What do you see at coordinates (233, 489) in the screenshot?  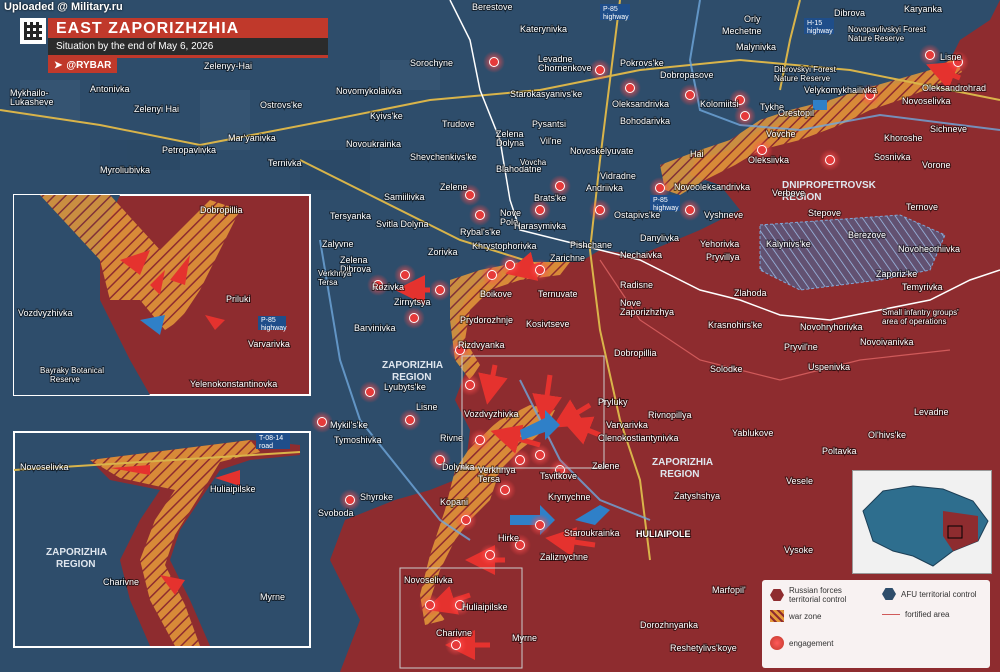 I see `inset2-huliaipilske: Huliaipilske` at bounding box center [233, 489].